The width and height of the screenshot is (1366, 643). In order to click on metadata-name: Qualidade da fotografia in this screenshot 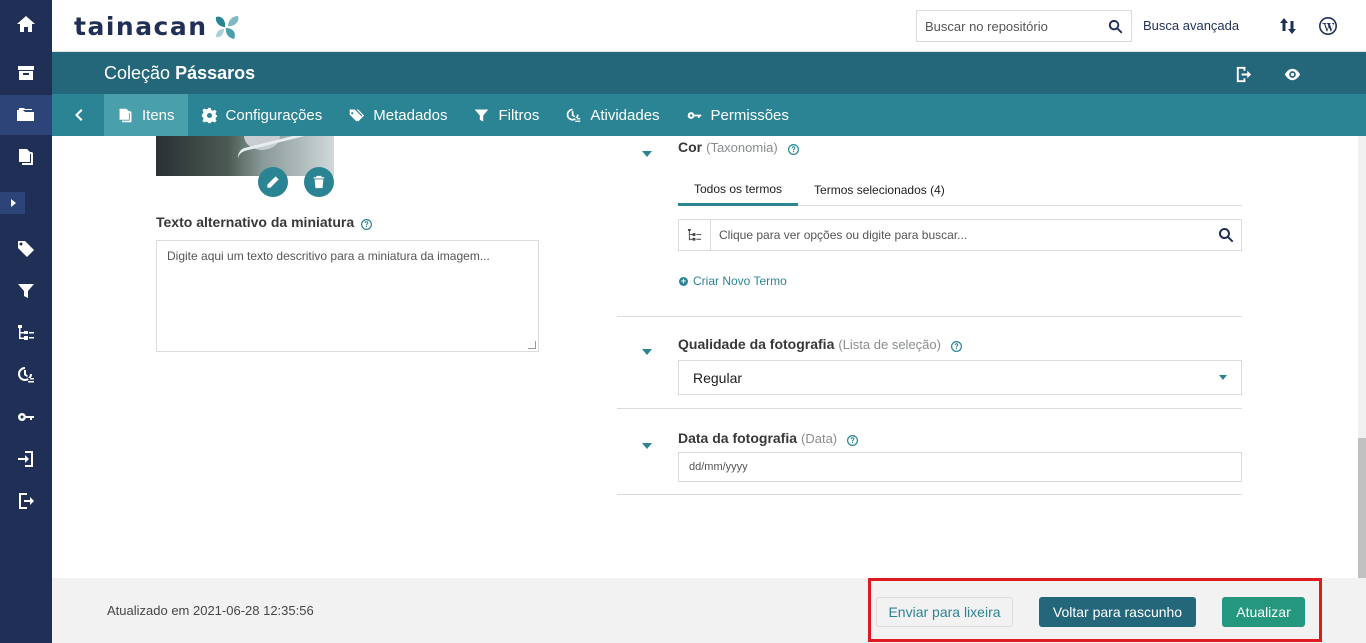, I will do `click(756, 344)`.